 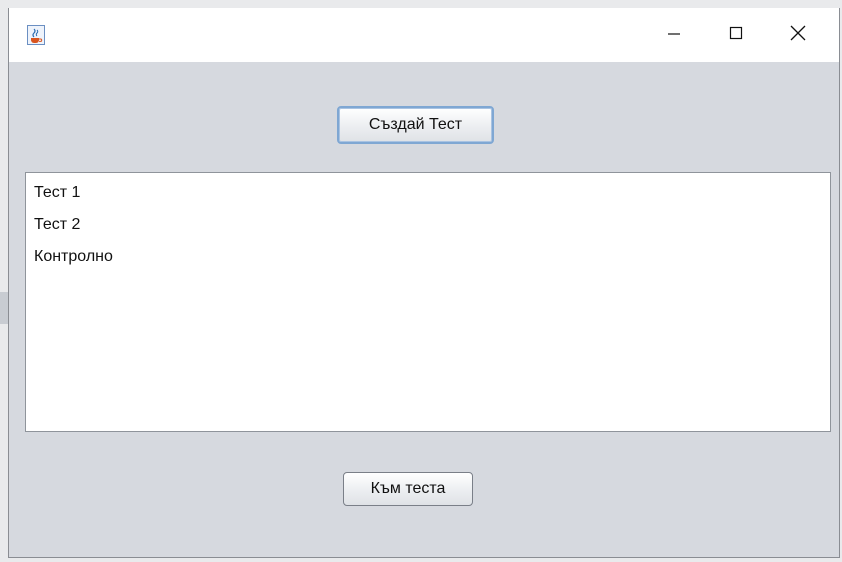 I want to click on background-window-edge, so click(x=4, y=308).